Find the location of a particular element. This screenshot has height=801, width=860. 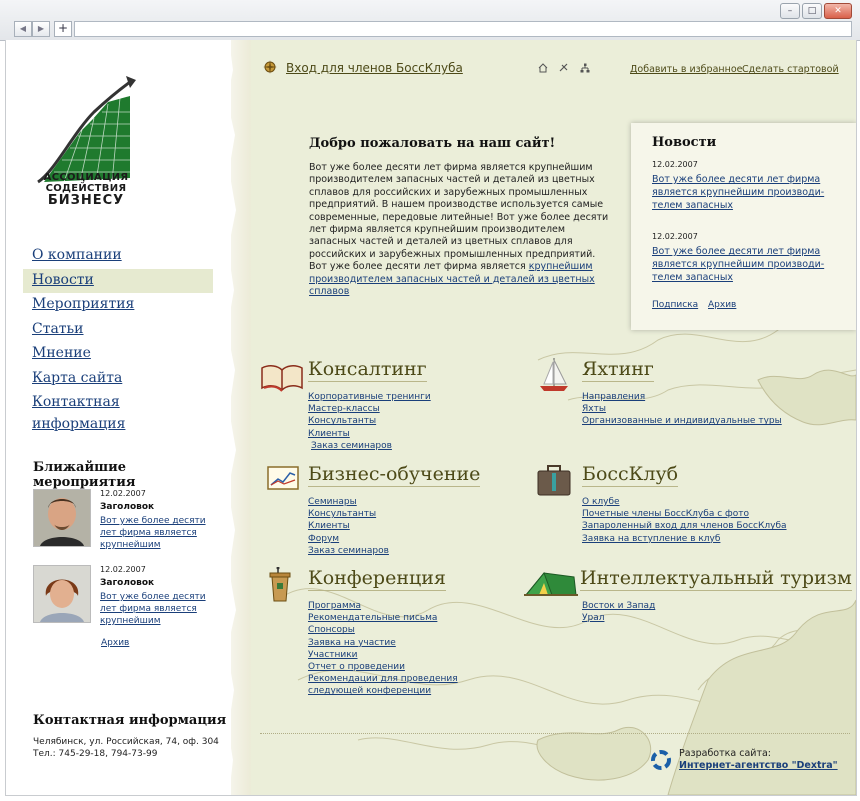

menu-item-opinion: Мнение is located at coordinates (118, 354).